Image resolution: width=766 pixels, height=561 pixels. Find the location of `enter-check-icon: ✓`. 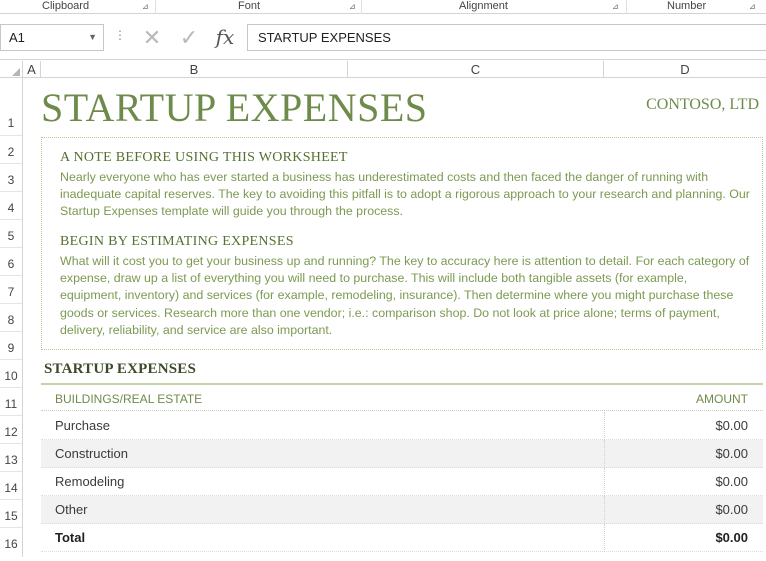

enter-check-icon: ✓ is located at coordinates (189, 37).